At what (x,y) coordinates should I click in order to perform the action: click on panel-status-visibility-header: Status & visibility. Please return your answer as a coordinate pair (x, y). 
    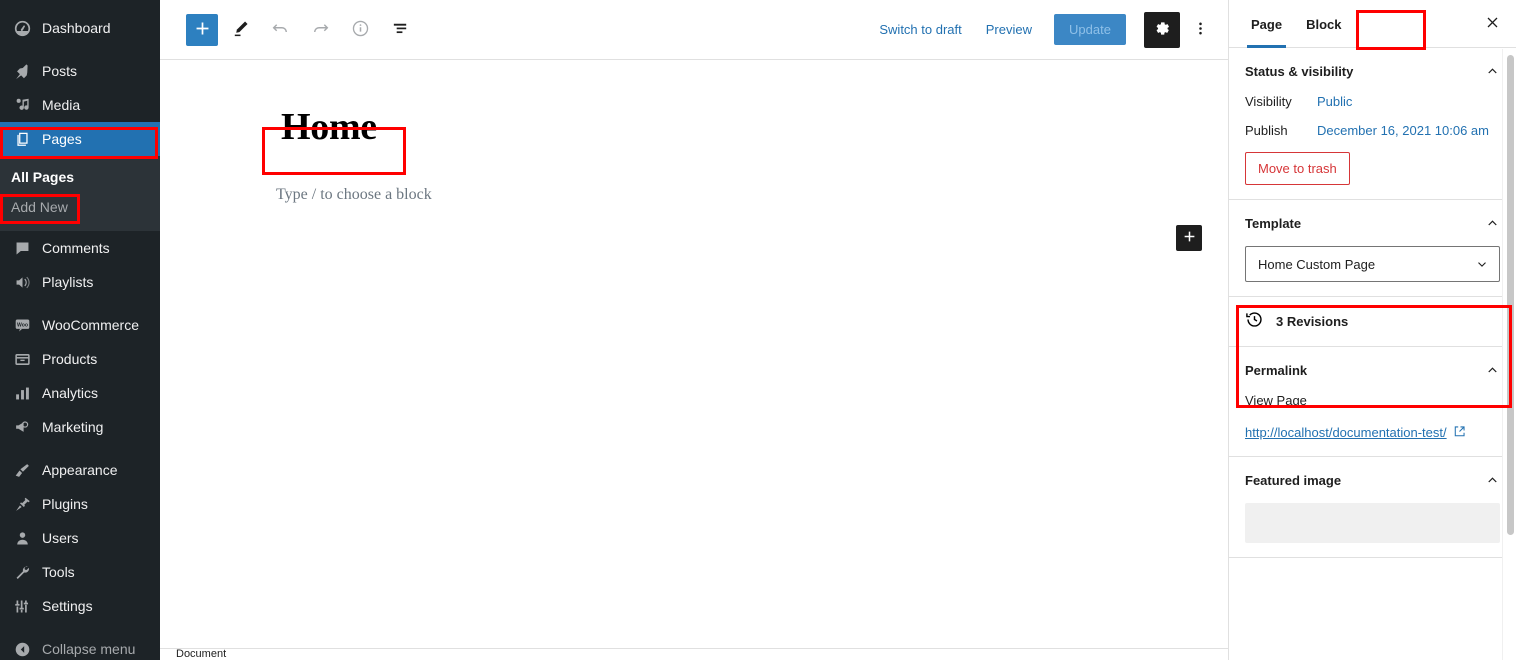
    Looking at the image, I should click on (1372, 71).